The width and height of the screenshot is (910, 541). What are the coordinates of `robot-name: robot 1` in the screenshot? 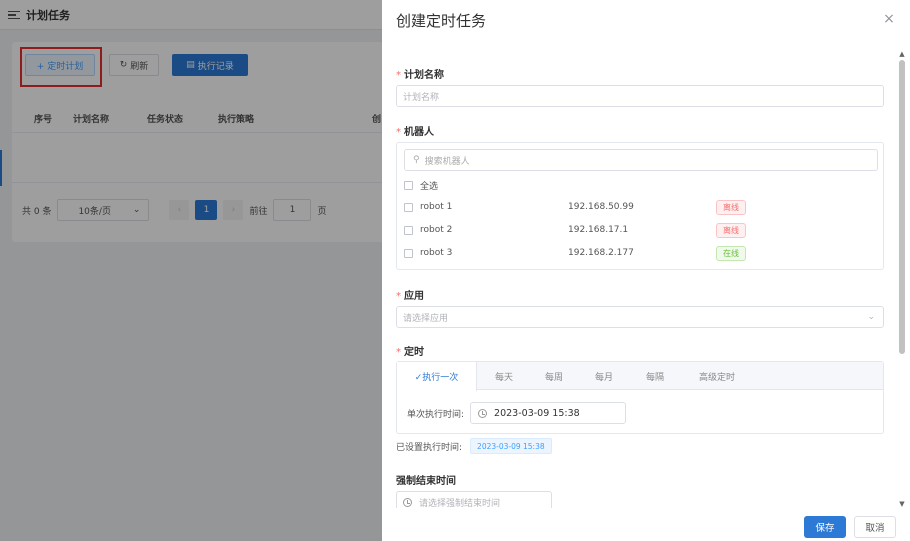 It's located at (436, 207).